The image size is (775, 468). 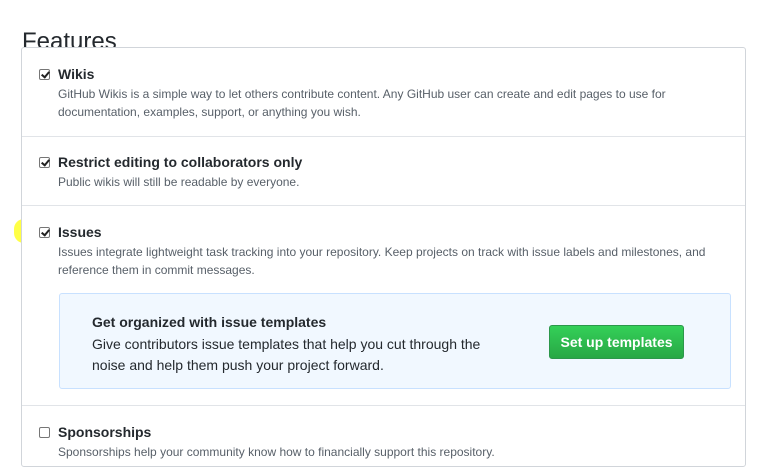 I want to click on restrict-editing-checkbox, so click(x=44, y=162).